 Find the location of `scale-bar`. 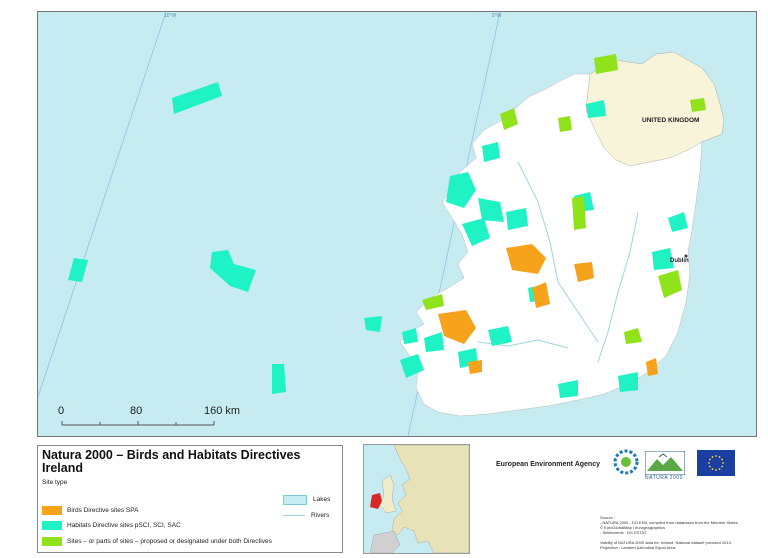

scale-bar is located at coordinates (138, 423).